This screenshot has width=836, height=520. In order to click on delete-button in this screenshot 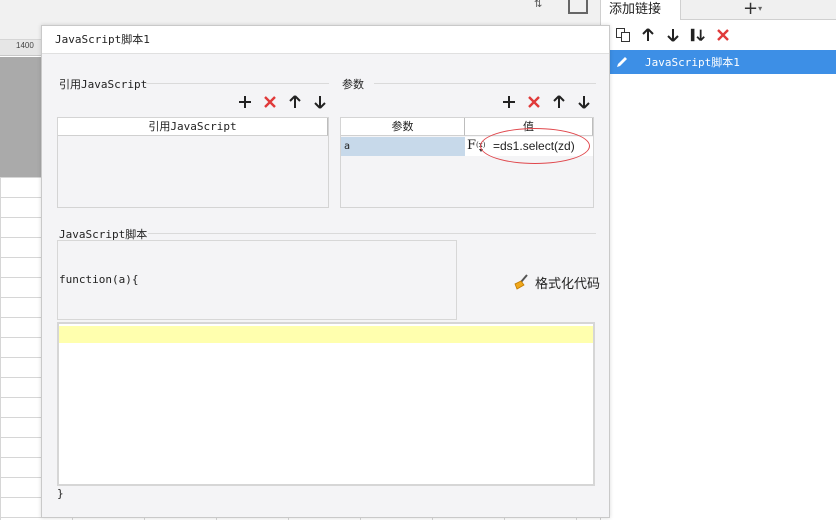, I will do `click(723, 35)`.